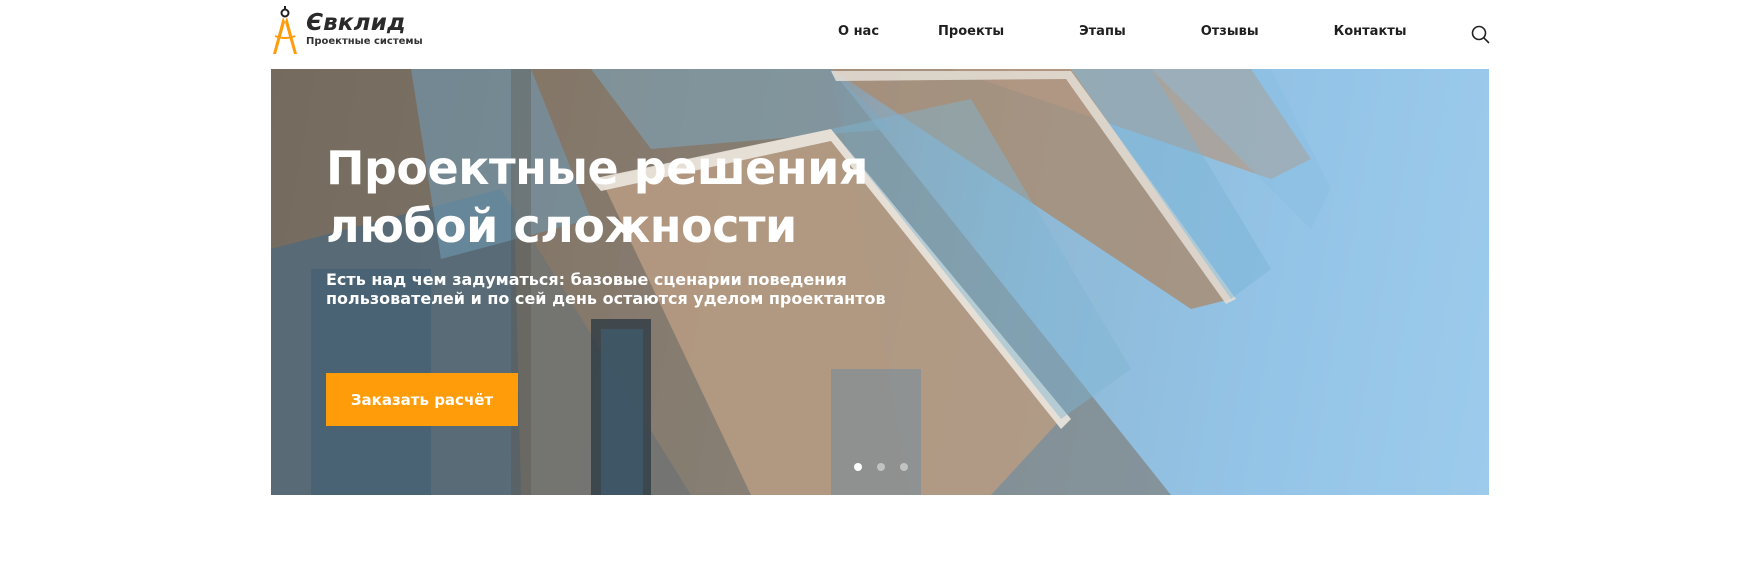 The image size is (1759, 563). I want to click on order-calculation-button: Заказать расчёт, so click(422, 399).